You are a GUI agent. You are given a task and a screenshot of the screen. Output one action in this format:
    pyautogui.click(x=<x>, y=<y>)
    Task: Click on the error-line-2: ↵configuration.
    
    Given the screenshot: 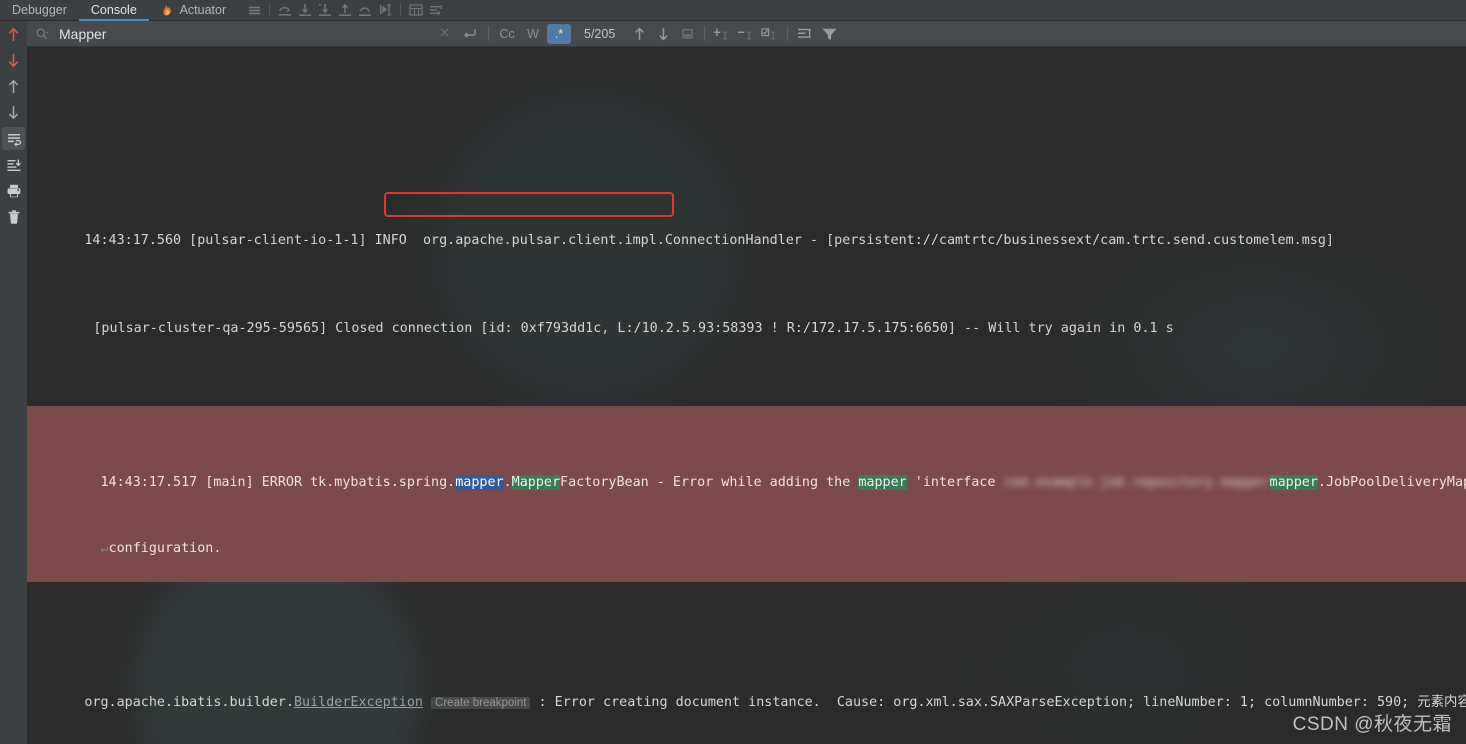 What is the action you would take?
    pyautogui.click(x=746, y=536)
    